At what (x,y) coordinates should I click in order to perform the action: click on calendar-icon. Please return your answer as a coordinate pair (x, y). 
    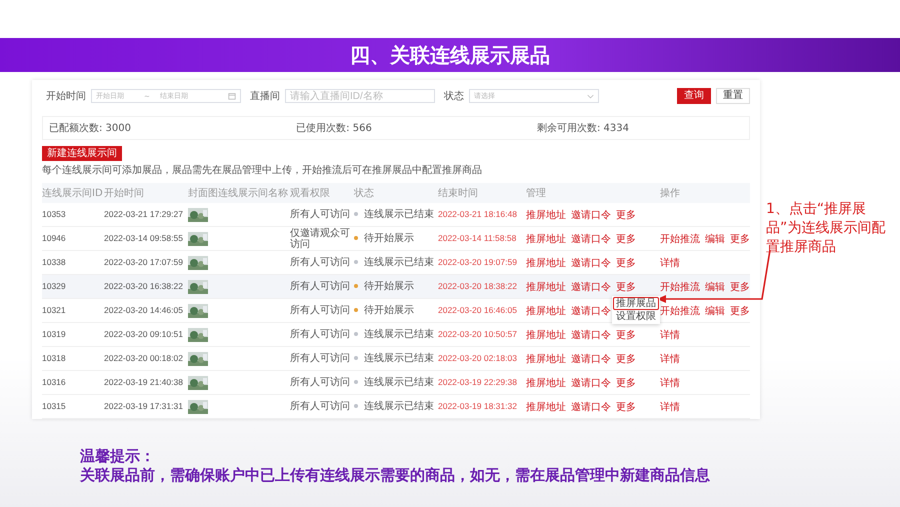
    Looking at the image, I should click on (232, 96).